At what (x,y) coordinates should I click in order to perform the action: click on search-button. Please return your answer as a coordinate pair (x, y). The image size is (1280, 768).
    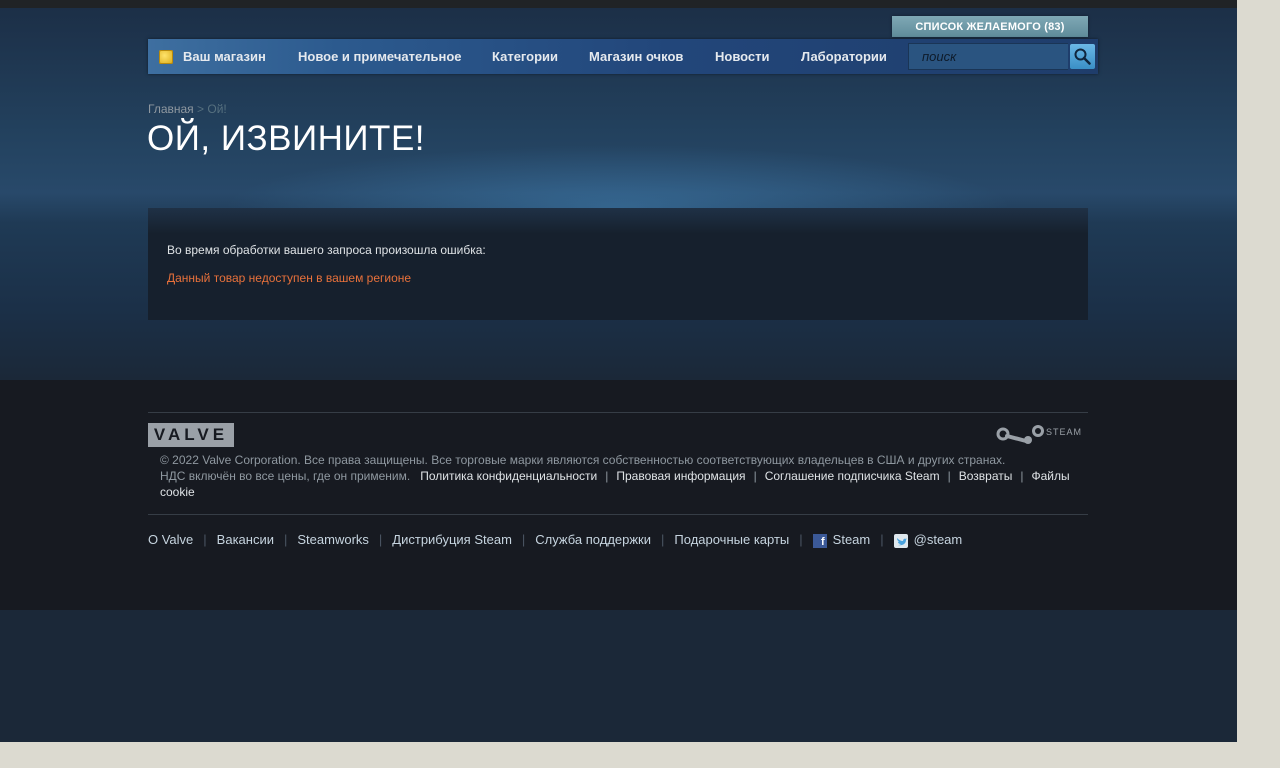
    Looking at the image, I should click on (1082, 56).